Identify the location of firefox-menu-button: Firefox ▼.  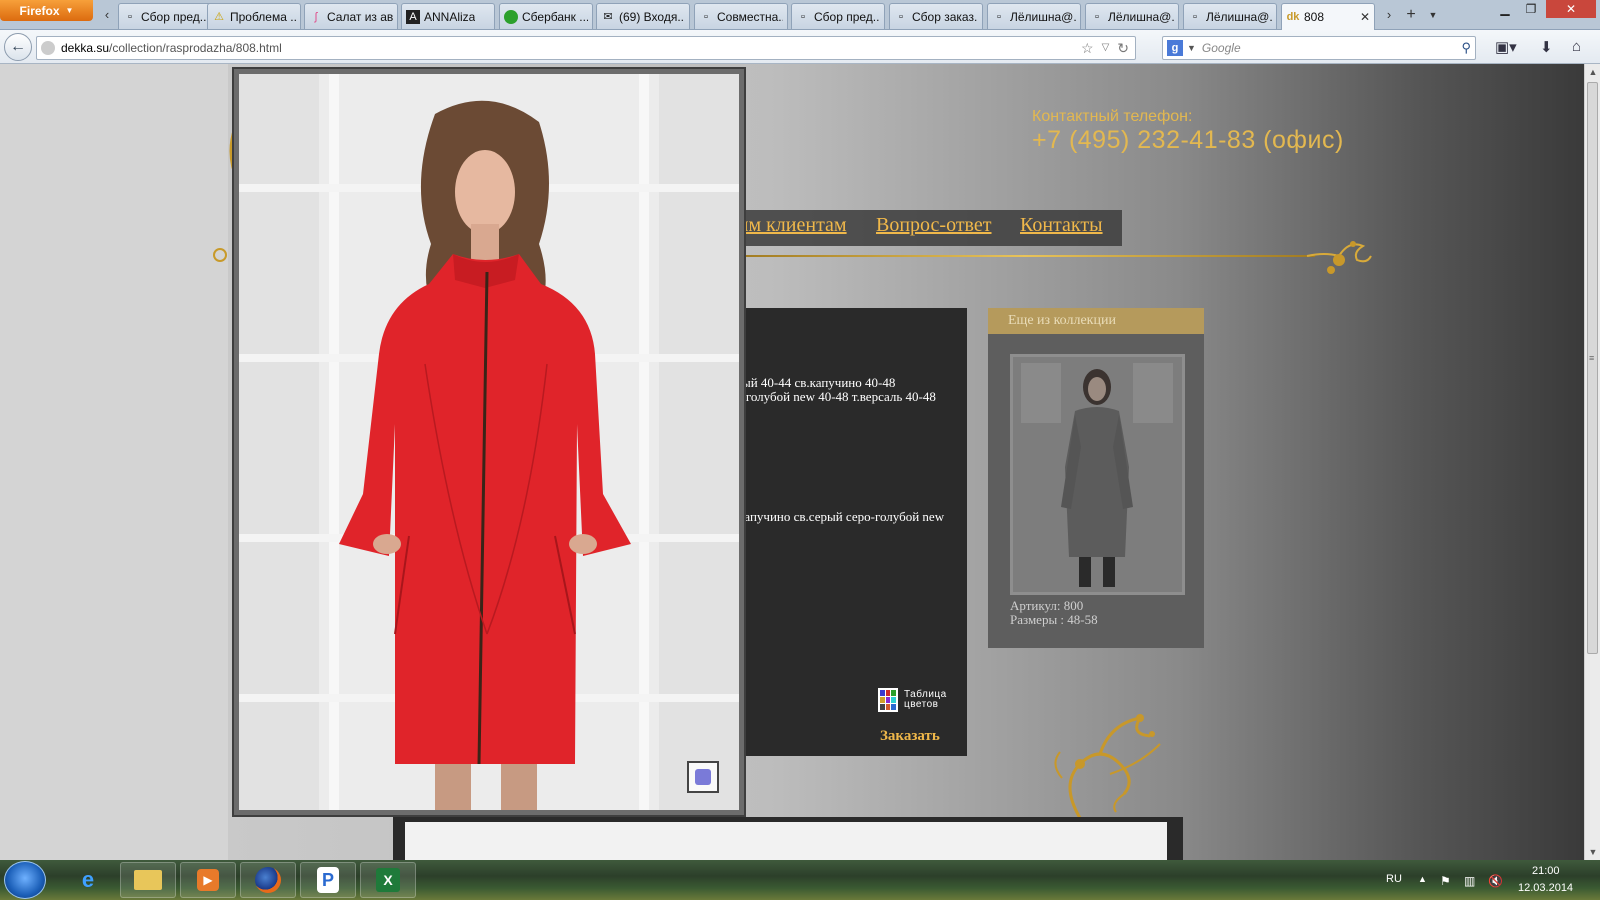
(46, 10).